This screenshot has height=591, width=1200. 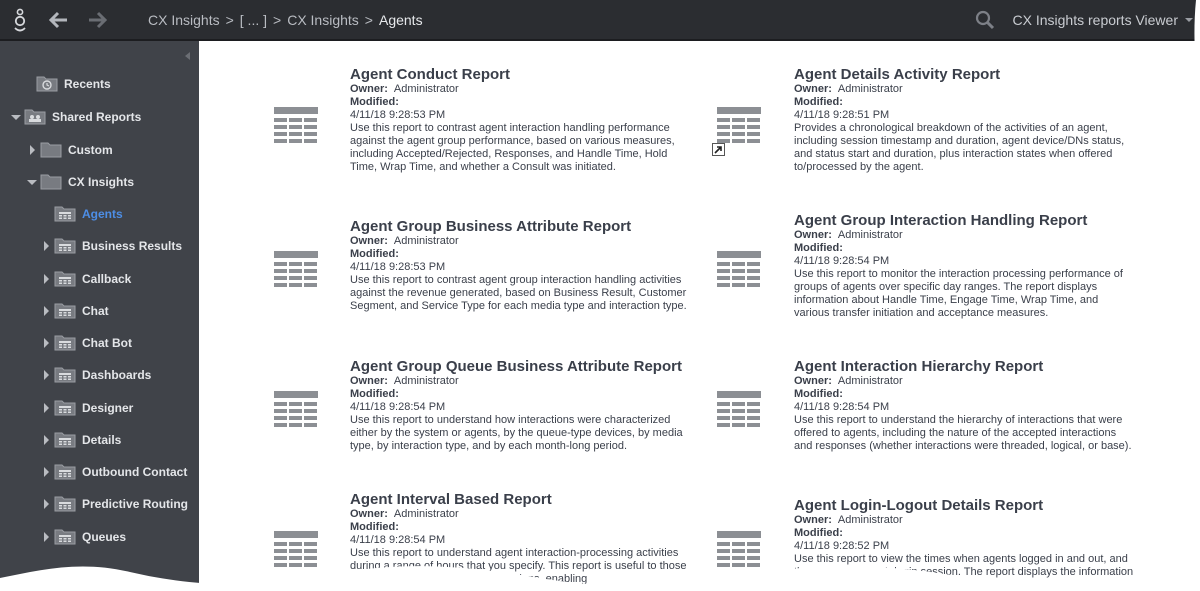 What do you see at coordinates (985, 20) in the screenshot?
I see `search-icon` at bounding box center [985, 20].